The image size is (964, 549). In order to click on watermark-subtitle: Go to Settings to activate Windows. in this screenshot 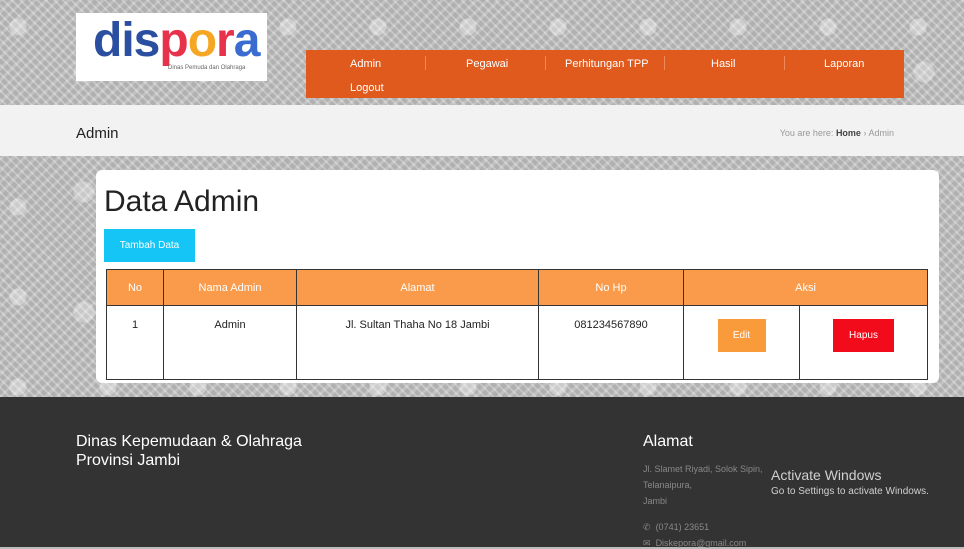, I will do `click(850, 491)`.